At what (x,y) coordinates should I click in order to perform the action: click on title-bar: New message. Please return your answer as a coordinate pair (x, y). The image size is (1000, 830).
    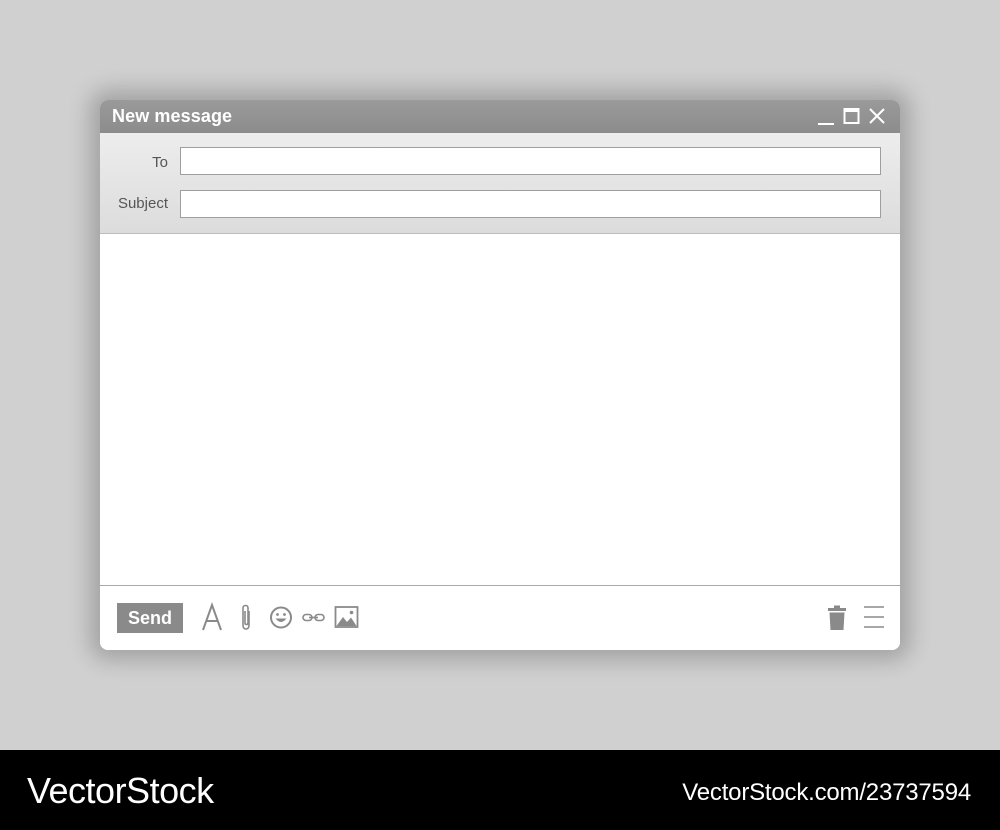
    Looking at the image, I should click on (500, 116).